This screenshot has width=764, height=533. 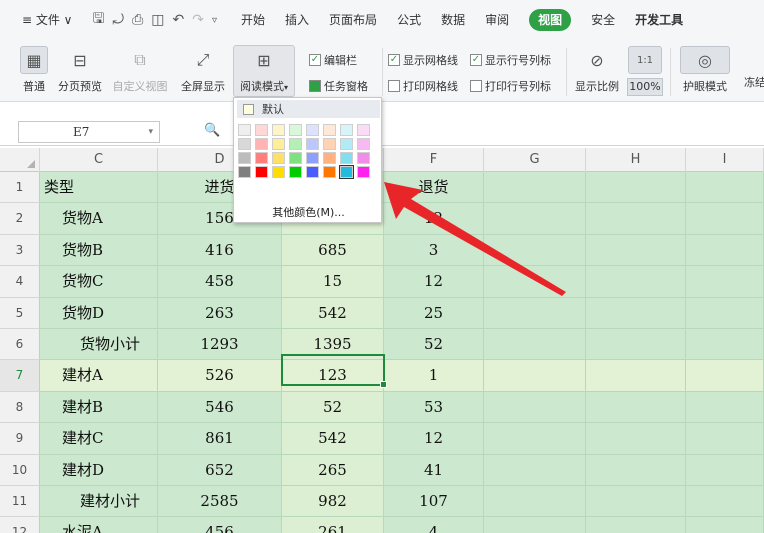 What do you see at coordinates (550, 20) in the screenshot?
I see `tab-view: 视图` at bounding box center [550, 20].